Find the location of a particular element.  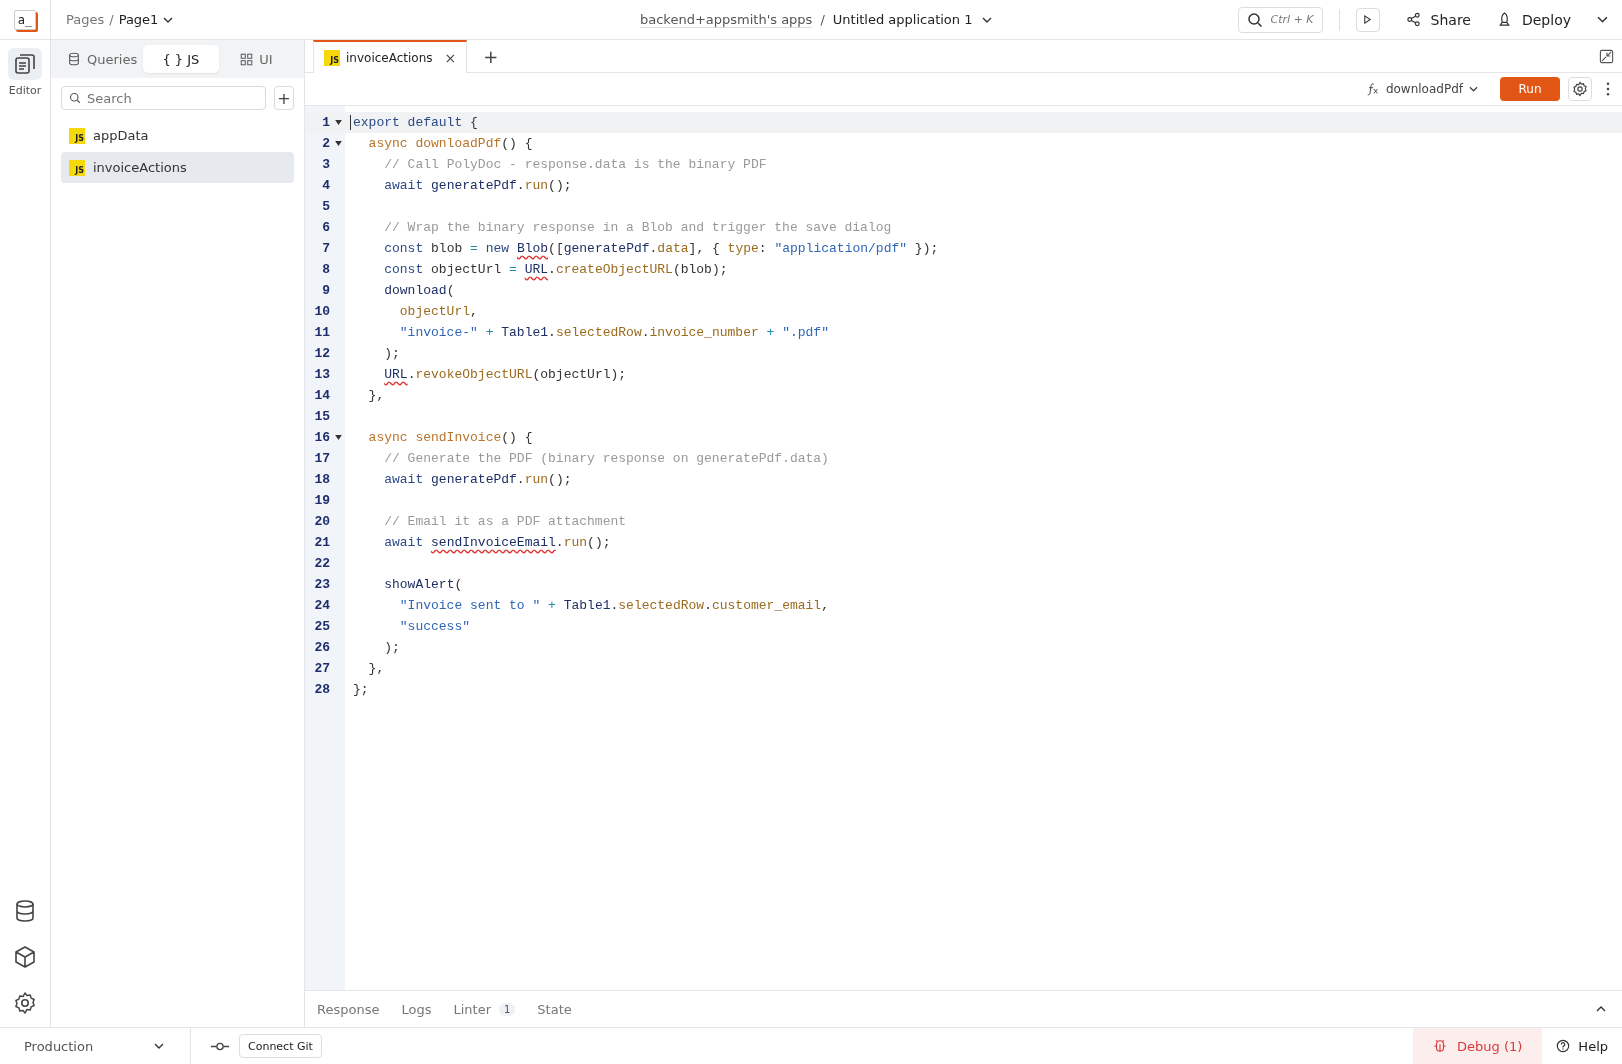

code-line: "invoice-" + Table1.selectedRow.invoice_number + ".pdf" is located at coordinates (613, 332).